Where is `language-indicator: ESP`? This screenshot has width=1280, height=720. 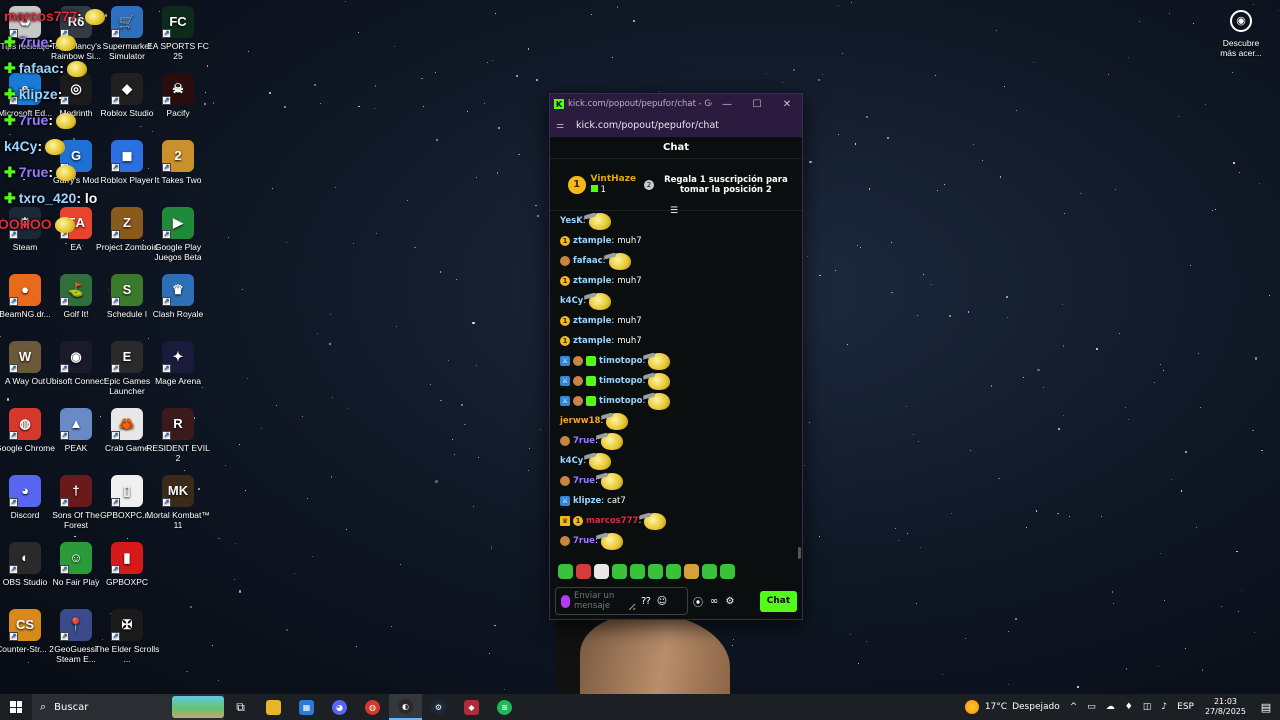 language-indicator: ESP is located at coordinates (1185, 707).